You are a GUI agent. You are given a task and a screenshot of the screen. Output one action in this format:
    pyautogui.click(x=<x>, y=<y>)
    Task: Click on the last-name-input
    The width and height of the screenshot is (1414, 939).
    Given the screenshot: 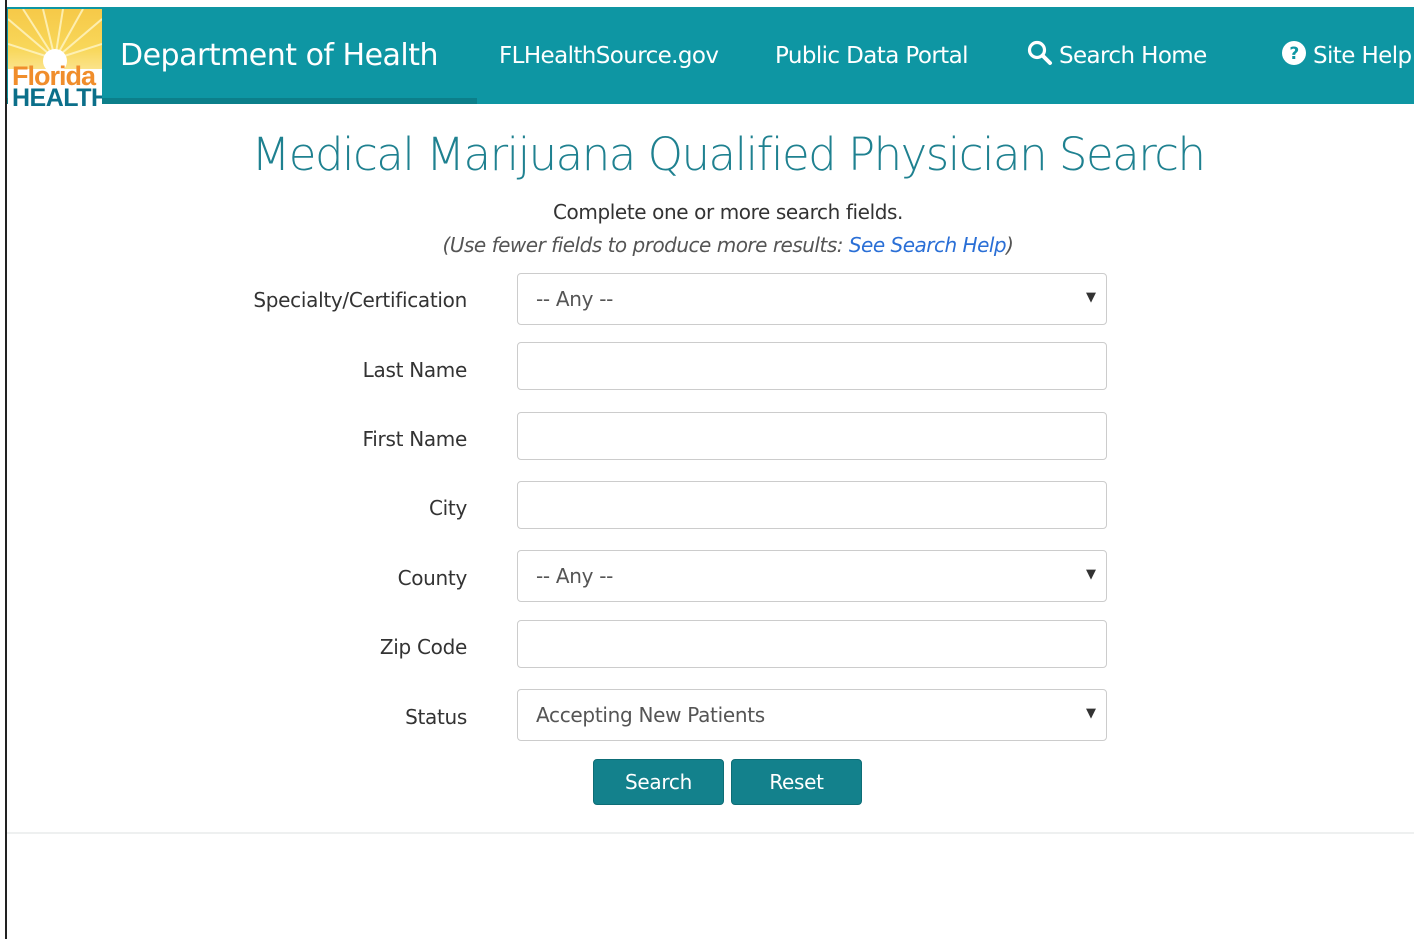 What is the action you would take?
    pyautogui.click(x=812, y=366)
    